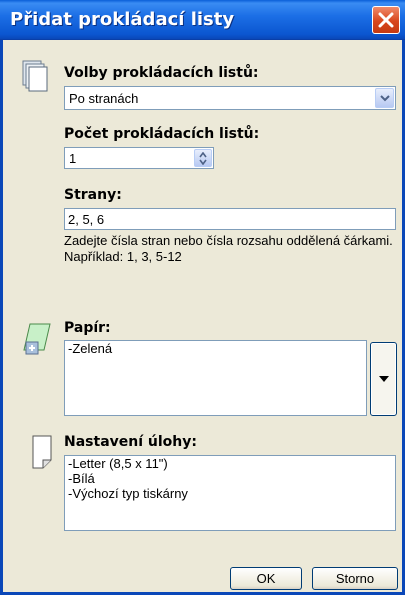  I want to click on caret-down-icon, so click(384, 379).